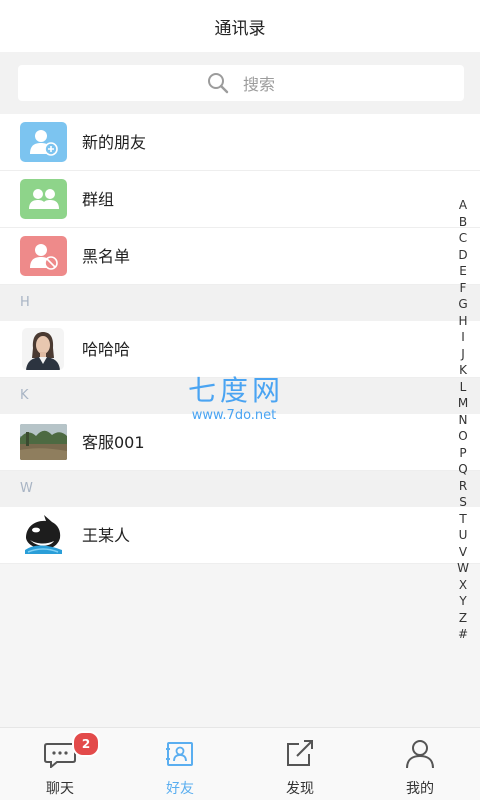 The image size is (480, 800). I want to click on alphabet-index-bar: A B C D E F G H I J K L M N O P Q R S T U V W X Y Z #, so click(463, 420).